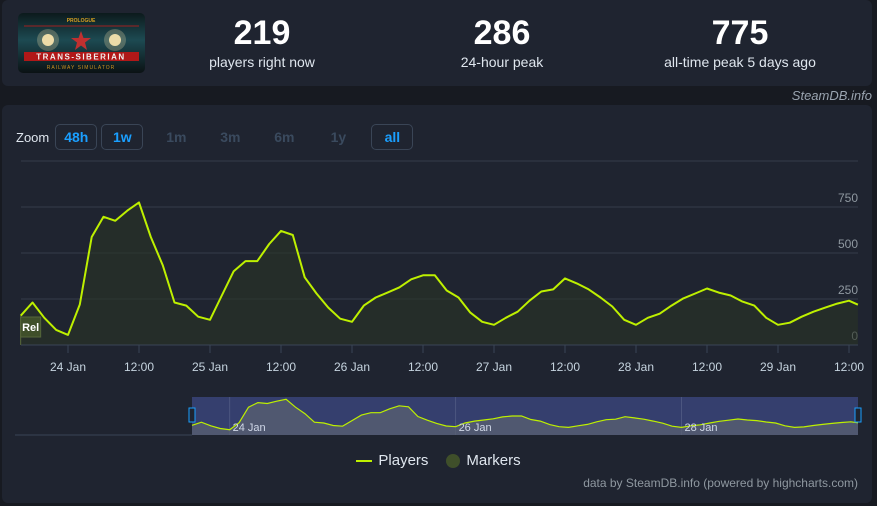 Image resolution: width=877 pixels, height=506 pixels. I want to click on line-swatch-icon, so click(364, 460).